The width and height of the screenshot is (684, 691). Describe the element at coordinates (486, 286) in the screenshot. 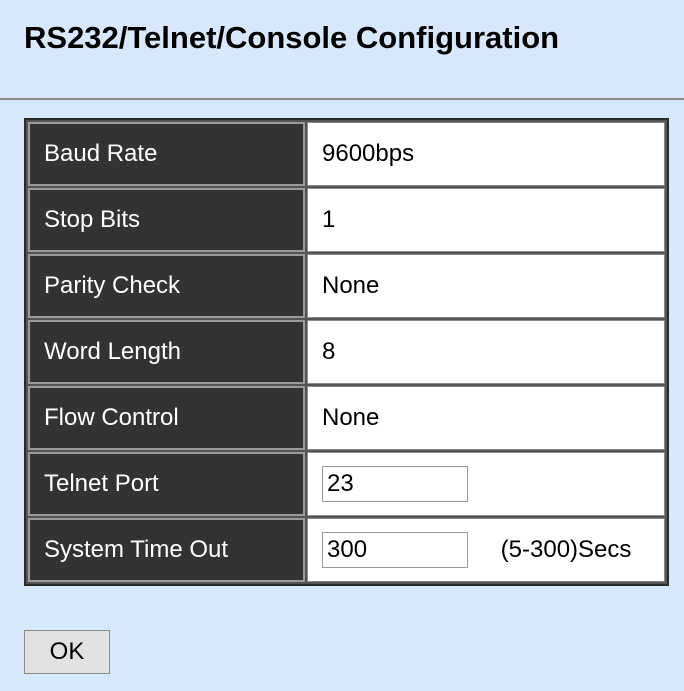

I see `parity-check-value: None` at that location.